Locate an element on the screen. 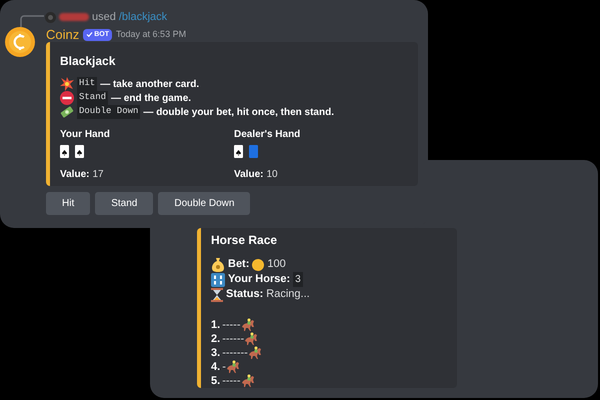 The image size is (600, 400). check-icon is located at coordinates (90, 34).